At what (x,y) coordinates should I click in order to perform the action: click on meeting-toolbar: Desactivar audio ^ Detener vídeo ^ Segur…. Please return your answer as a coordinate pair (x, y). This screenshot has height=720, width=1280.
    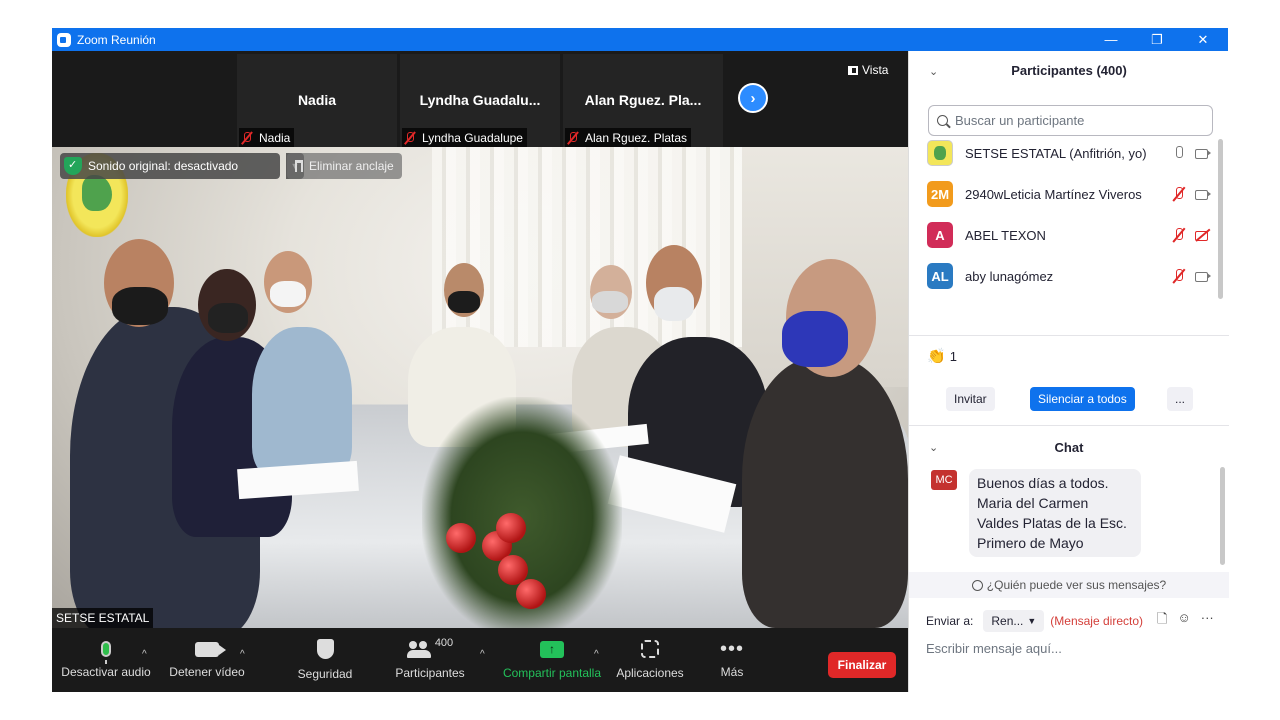
    Looking at the image, I should click on (480, 660).